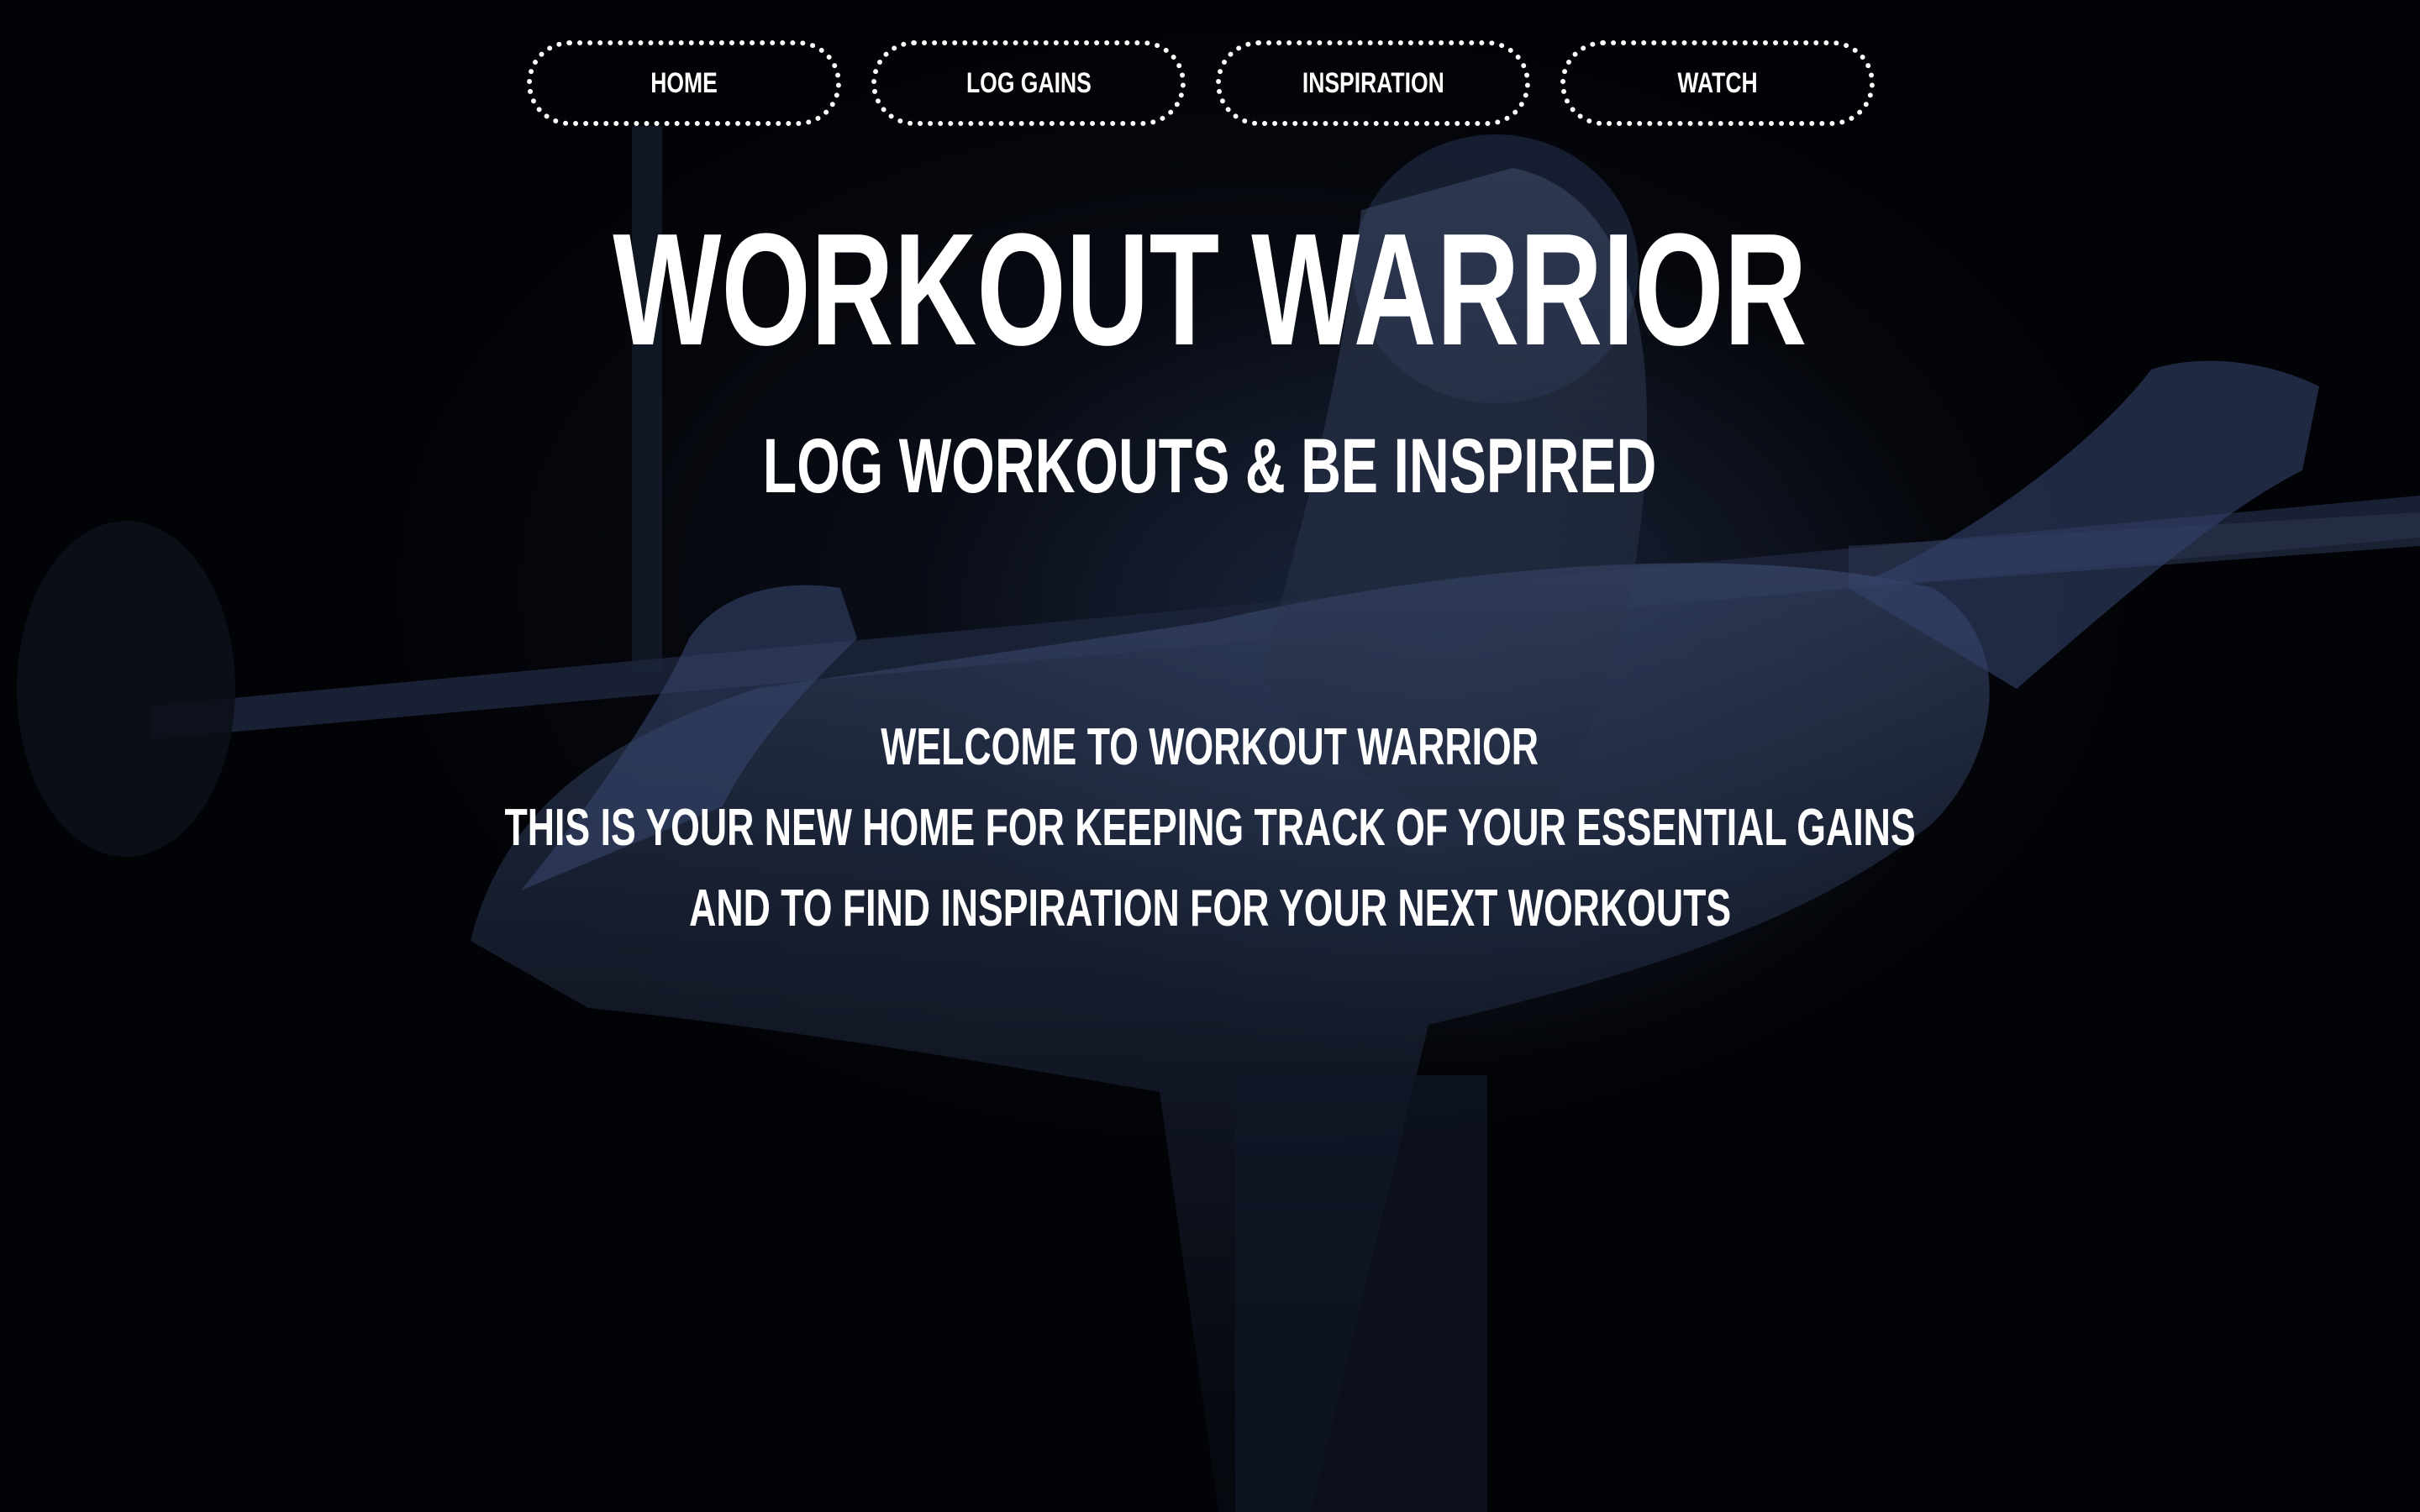  Describe the element at coordinates (1210, 747) in the screenshot. I see `welcome-line: WELCOME TO WORKOUT WARRIOR` at that location.